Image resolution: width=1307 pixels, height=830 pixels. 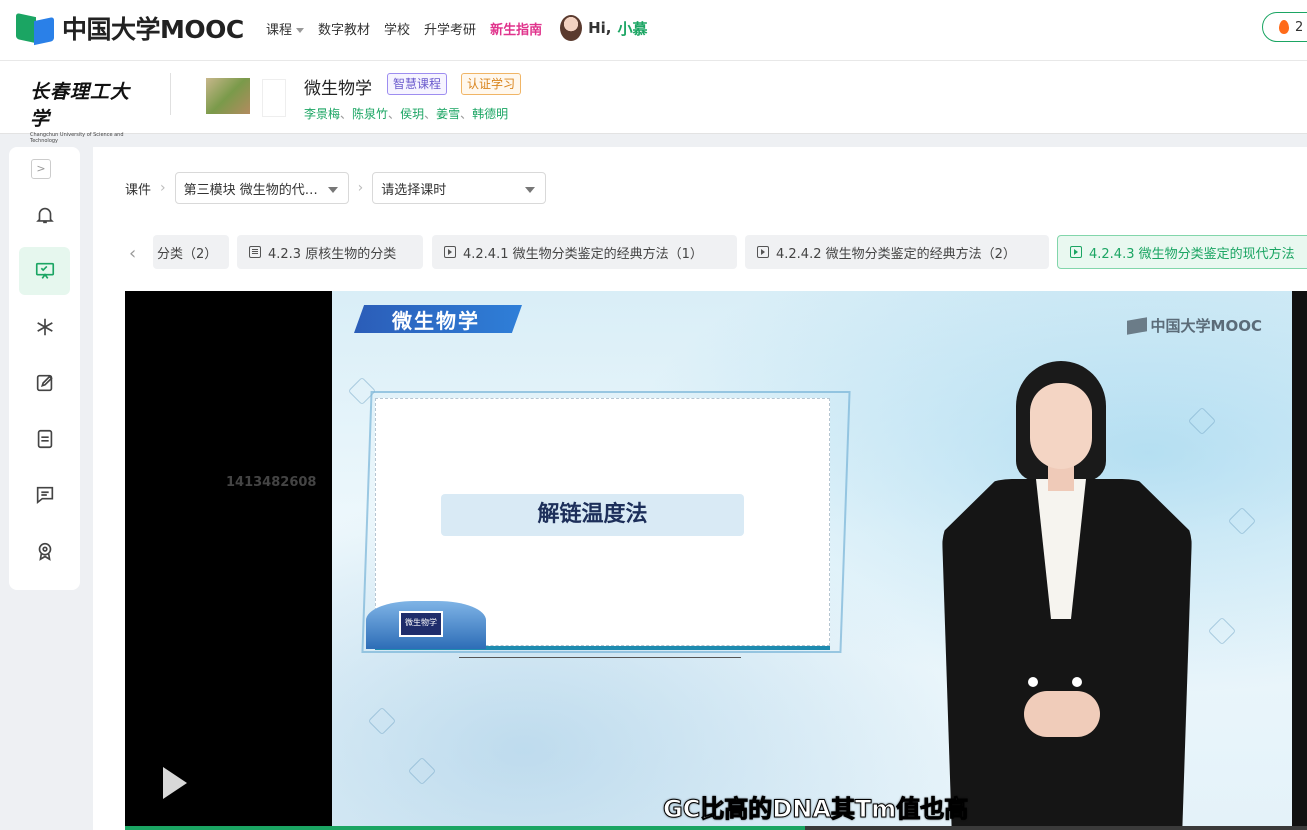 What do you see at coordinates (344, 28) in the screenshot?
I see `nav-item-digital-textbooks: 数字教材` at bounding box center [344, 28].